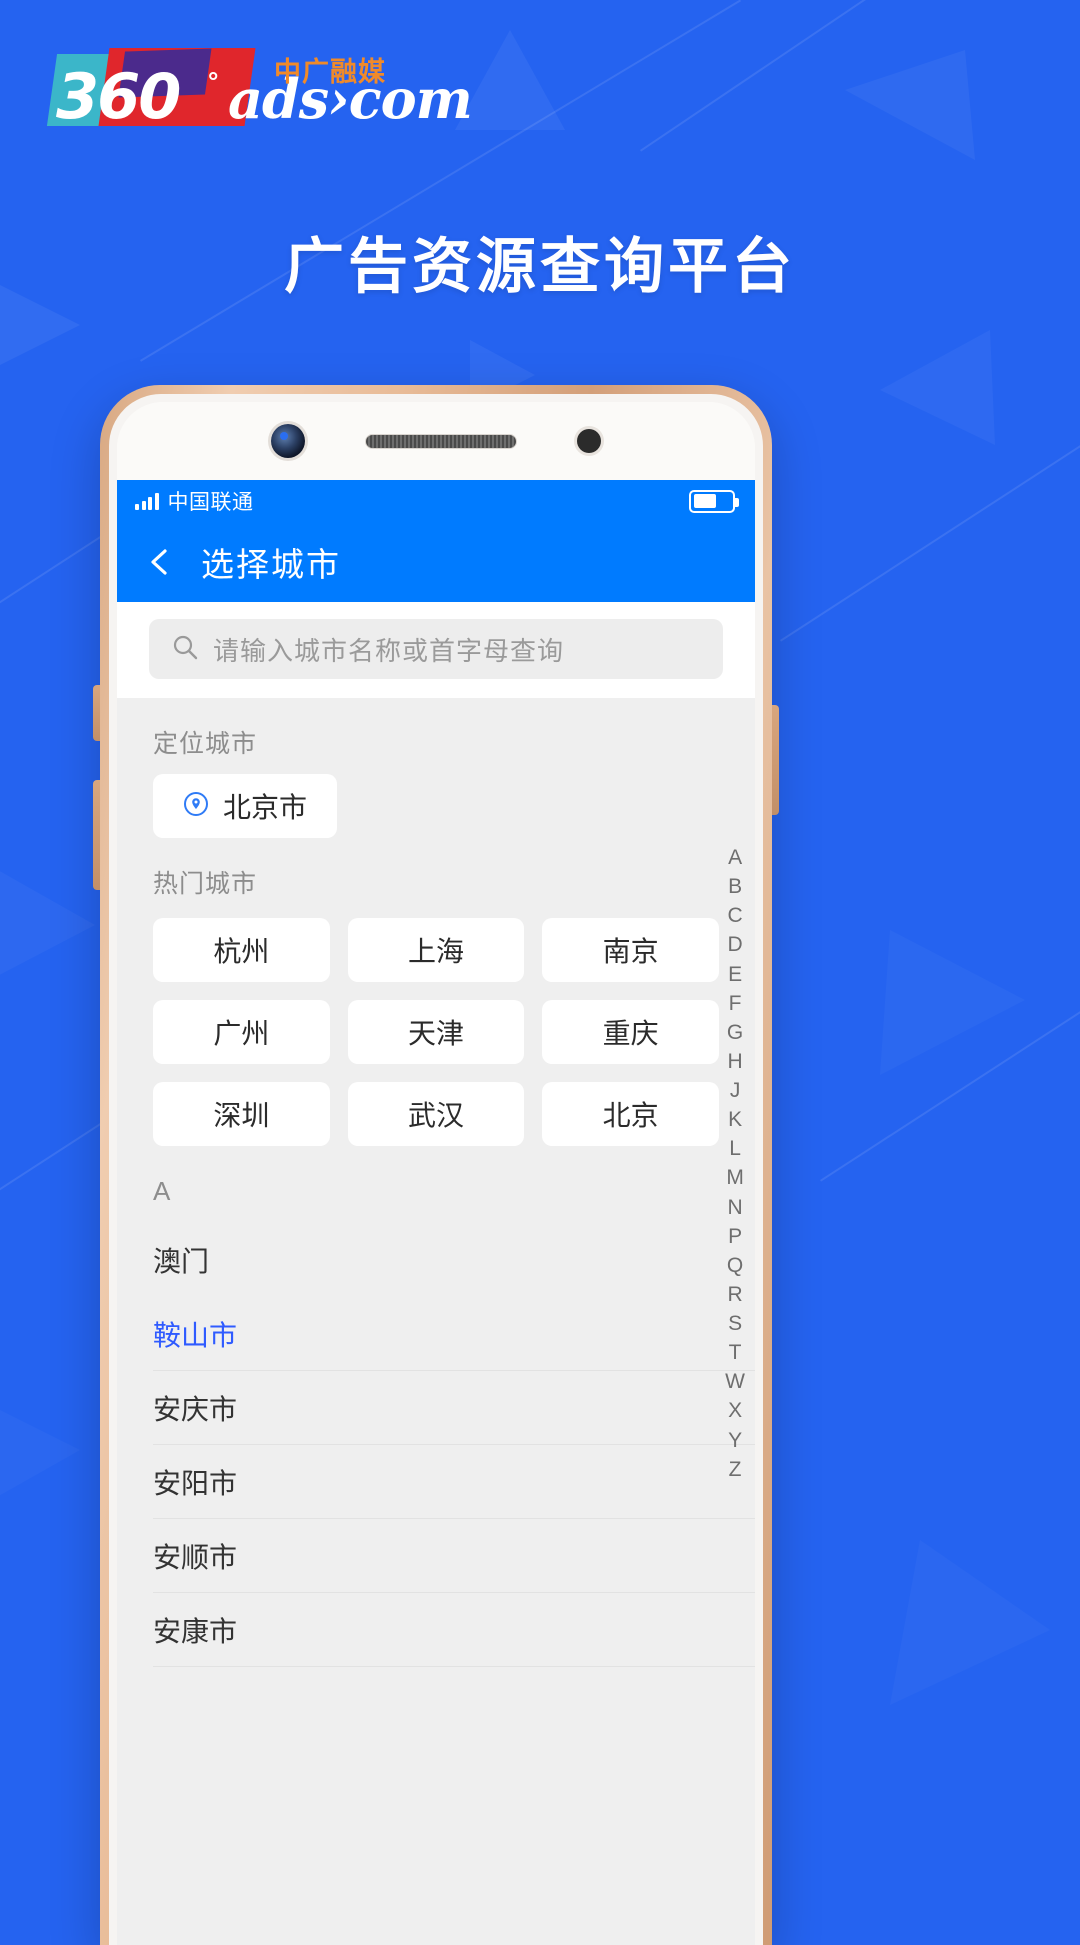 Image resolution: width=1080 pixels, height=1945 pixels. Describe the element at coordinates (241, 1032) in the screenshot. I see `hot-city-chip: 广州` at that location.